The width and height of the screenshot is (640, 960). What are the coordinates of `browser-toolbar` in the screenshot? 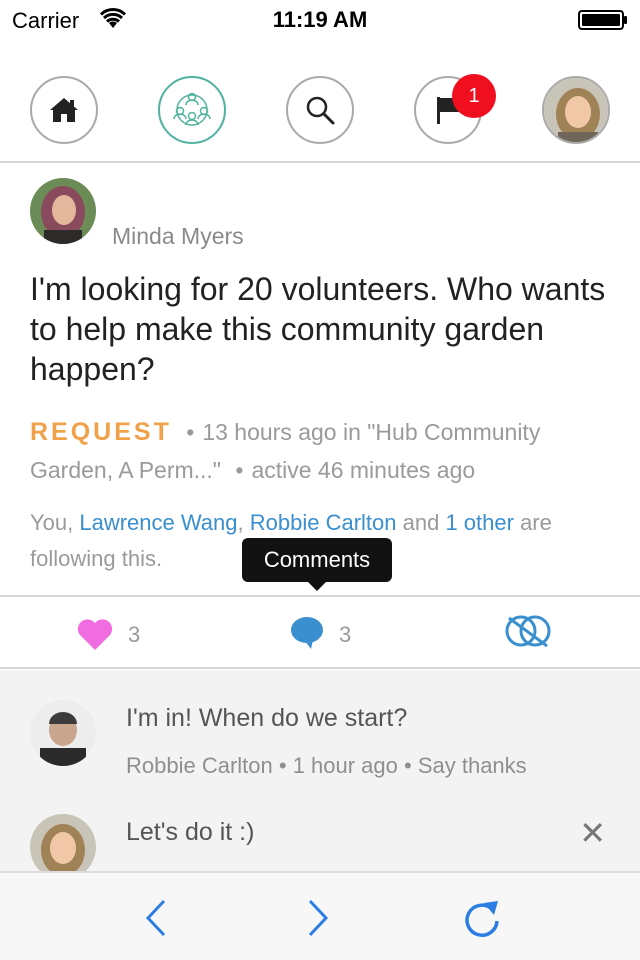 It's located at (320, 915).